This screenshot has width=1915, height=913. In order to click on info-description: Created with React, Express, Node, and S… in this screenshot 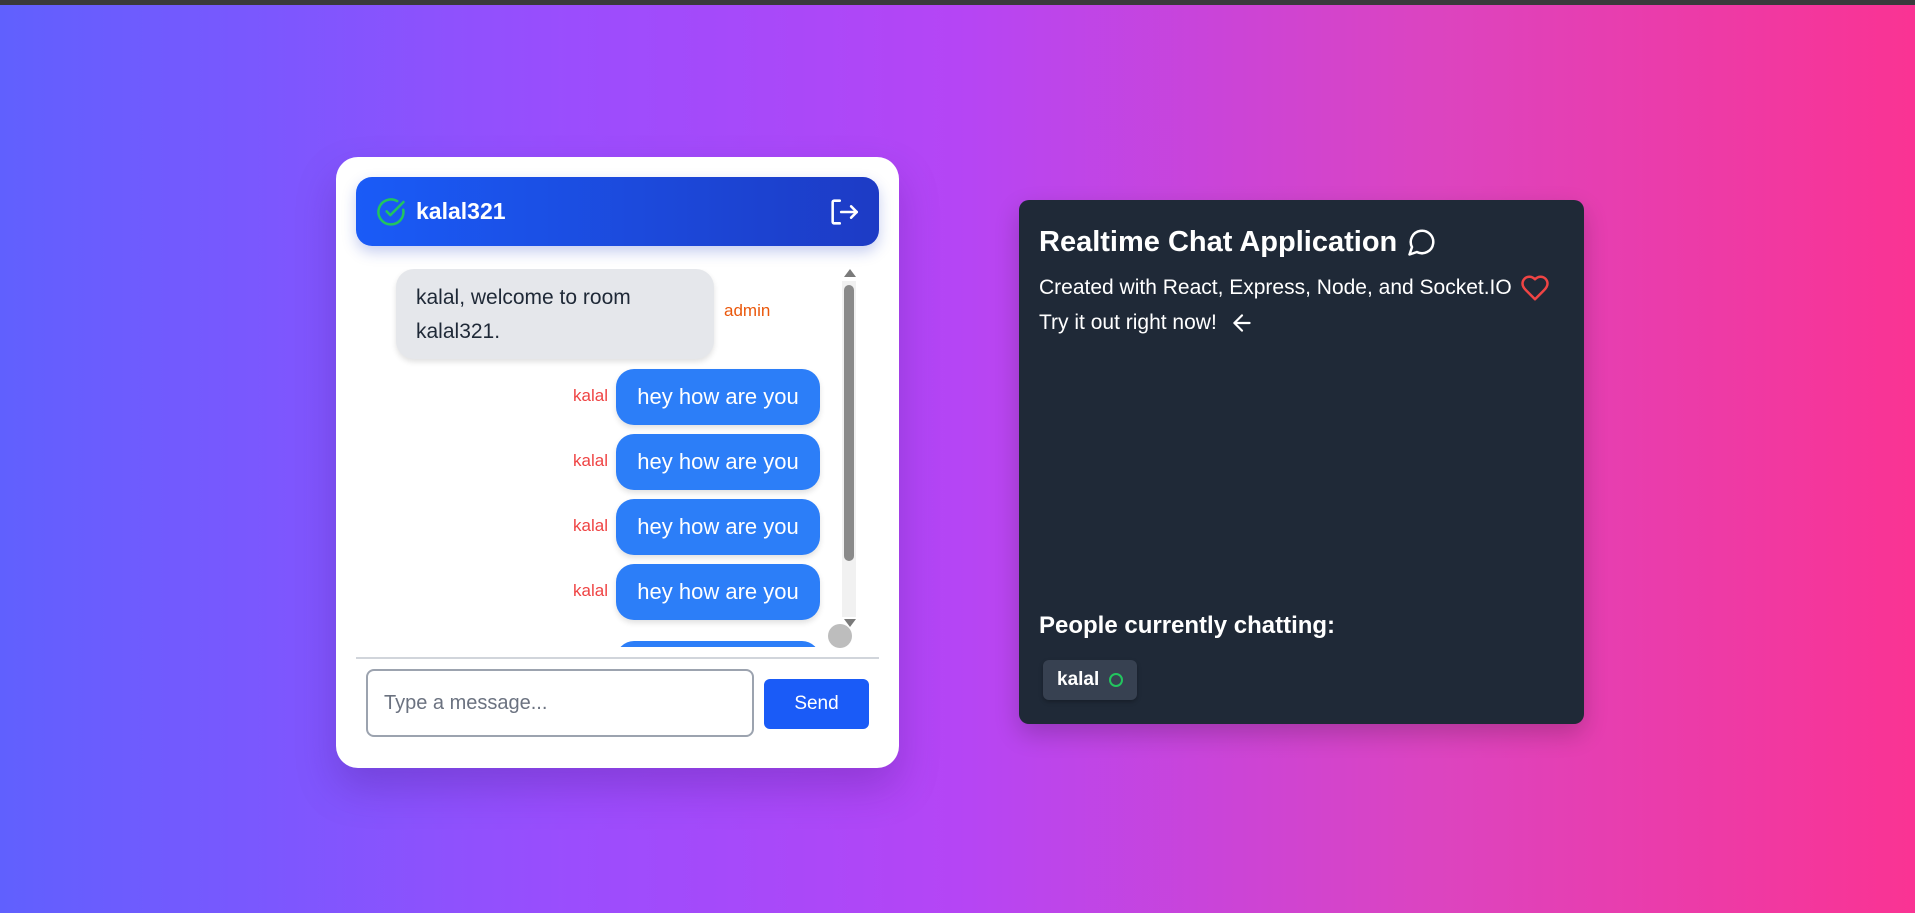, I will do `click(1294, 288)`.